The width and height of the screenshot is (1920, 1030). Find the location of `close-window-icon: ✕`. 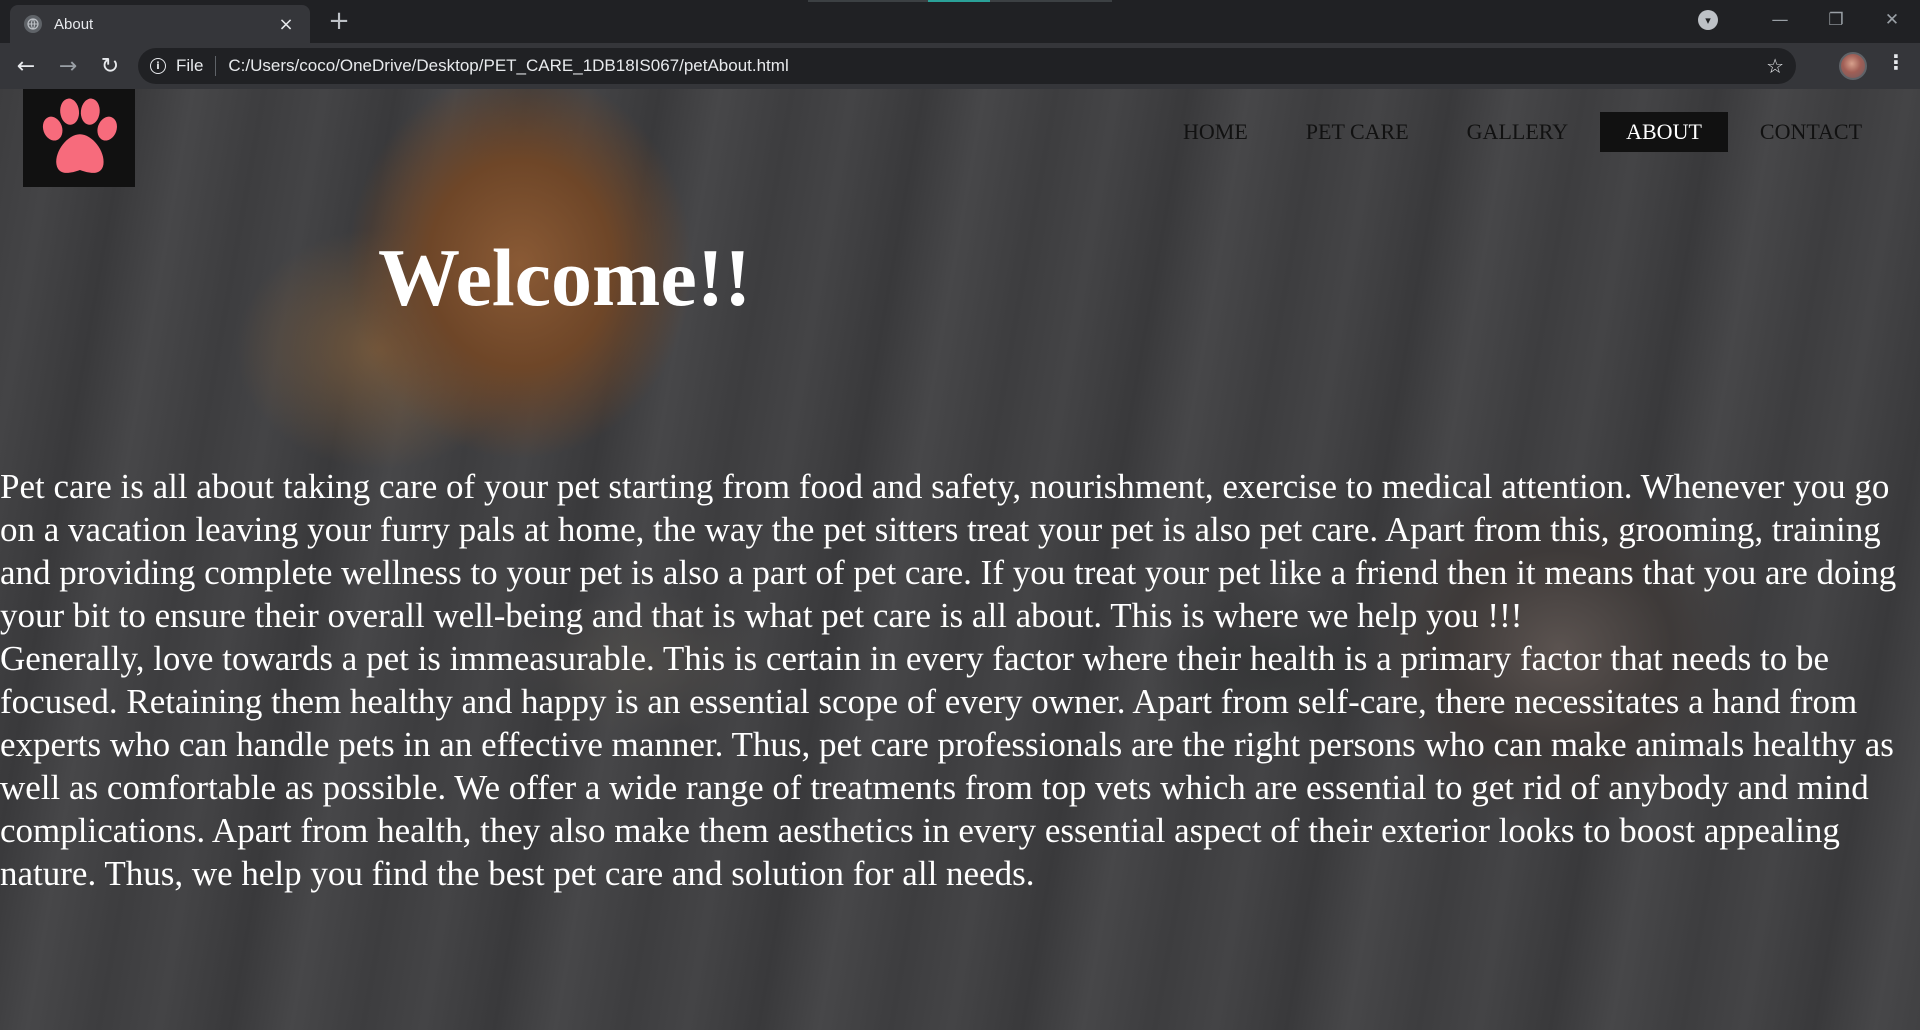

close-window-icon: ✕ is located at coordinates (1892, 20).